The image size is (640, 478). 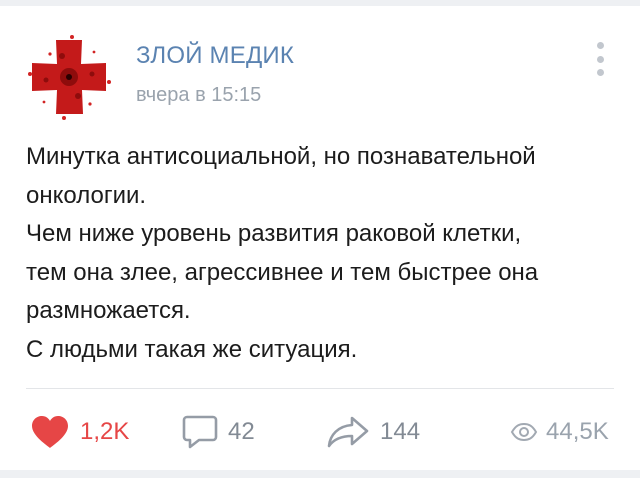 What do you see at coordinates (215, 56) in the screenshot?
I see `author-name: ЗЛОЙ МЕДИК` at bounding box center [215, 56].